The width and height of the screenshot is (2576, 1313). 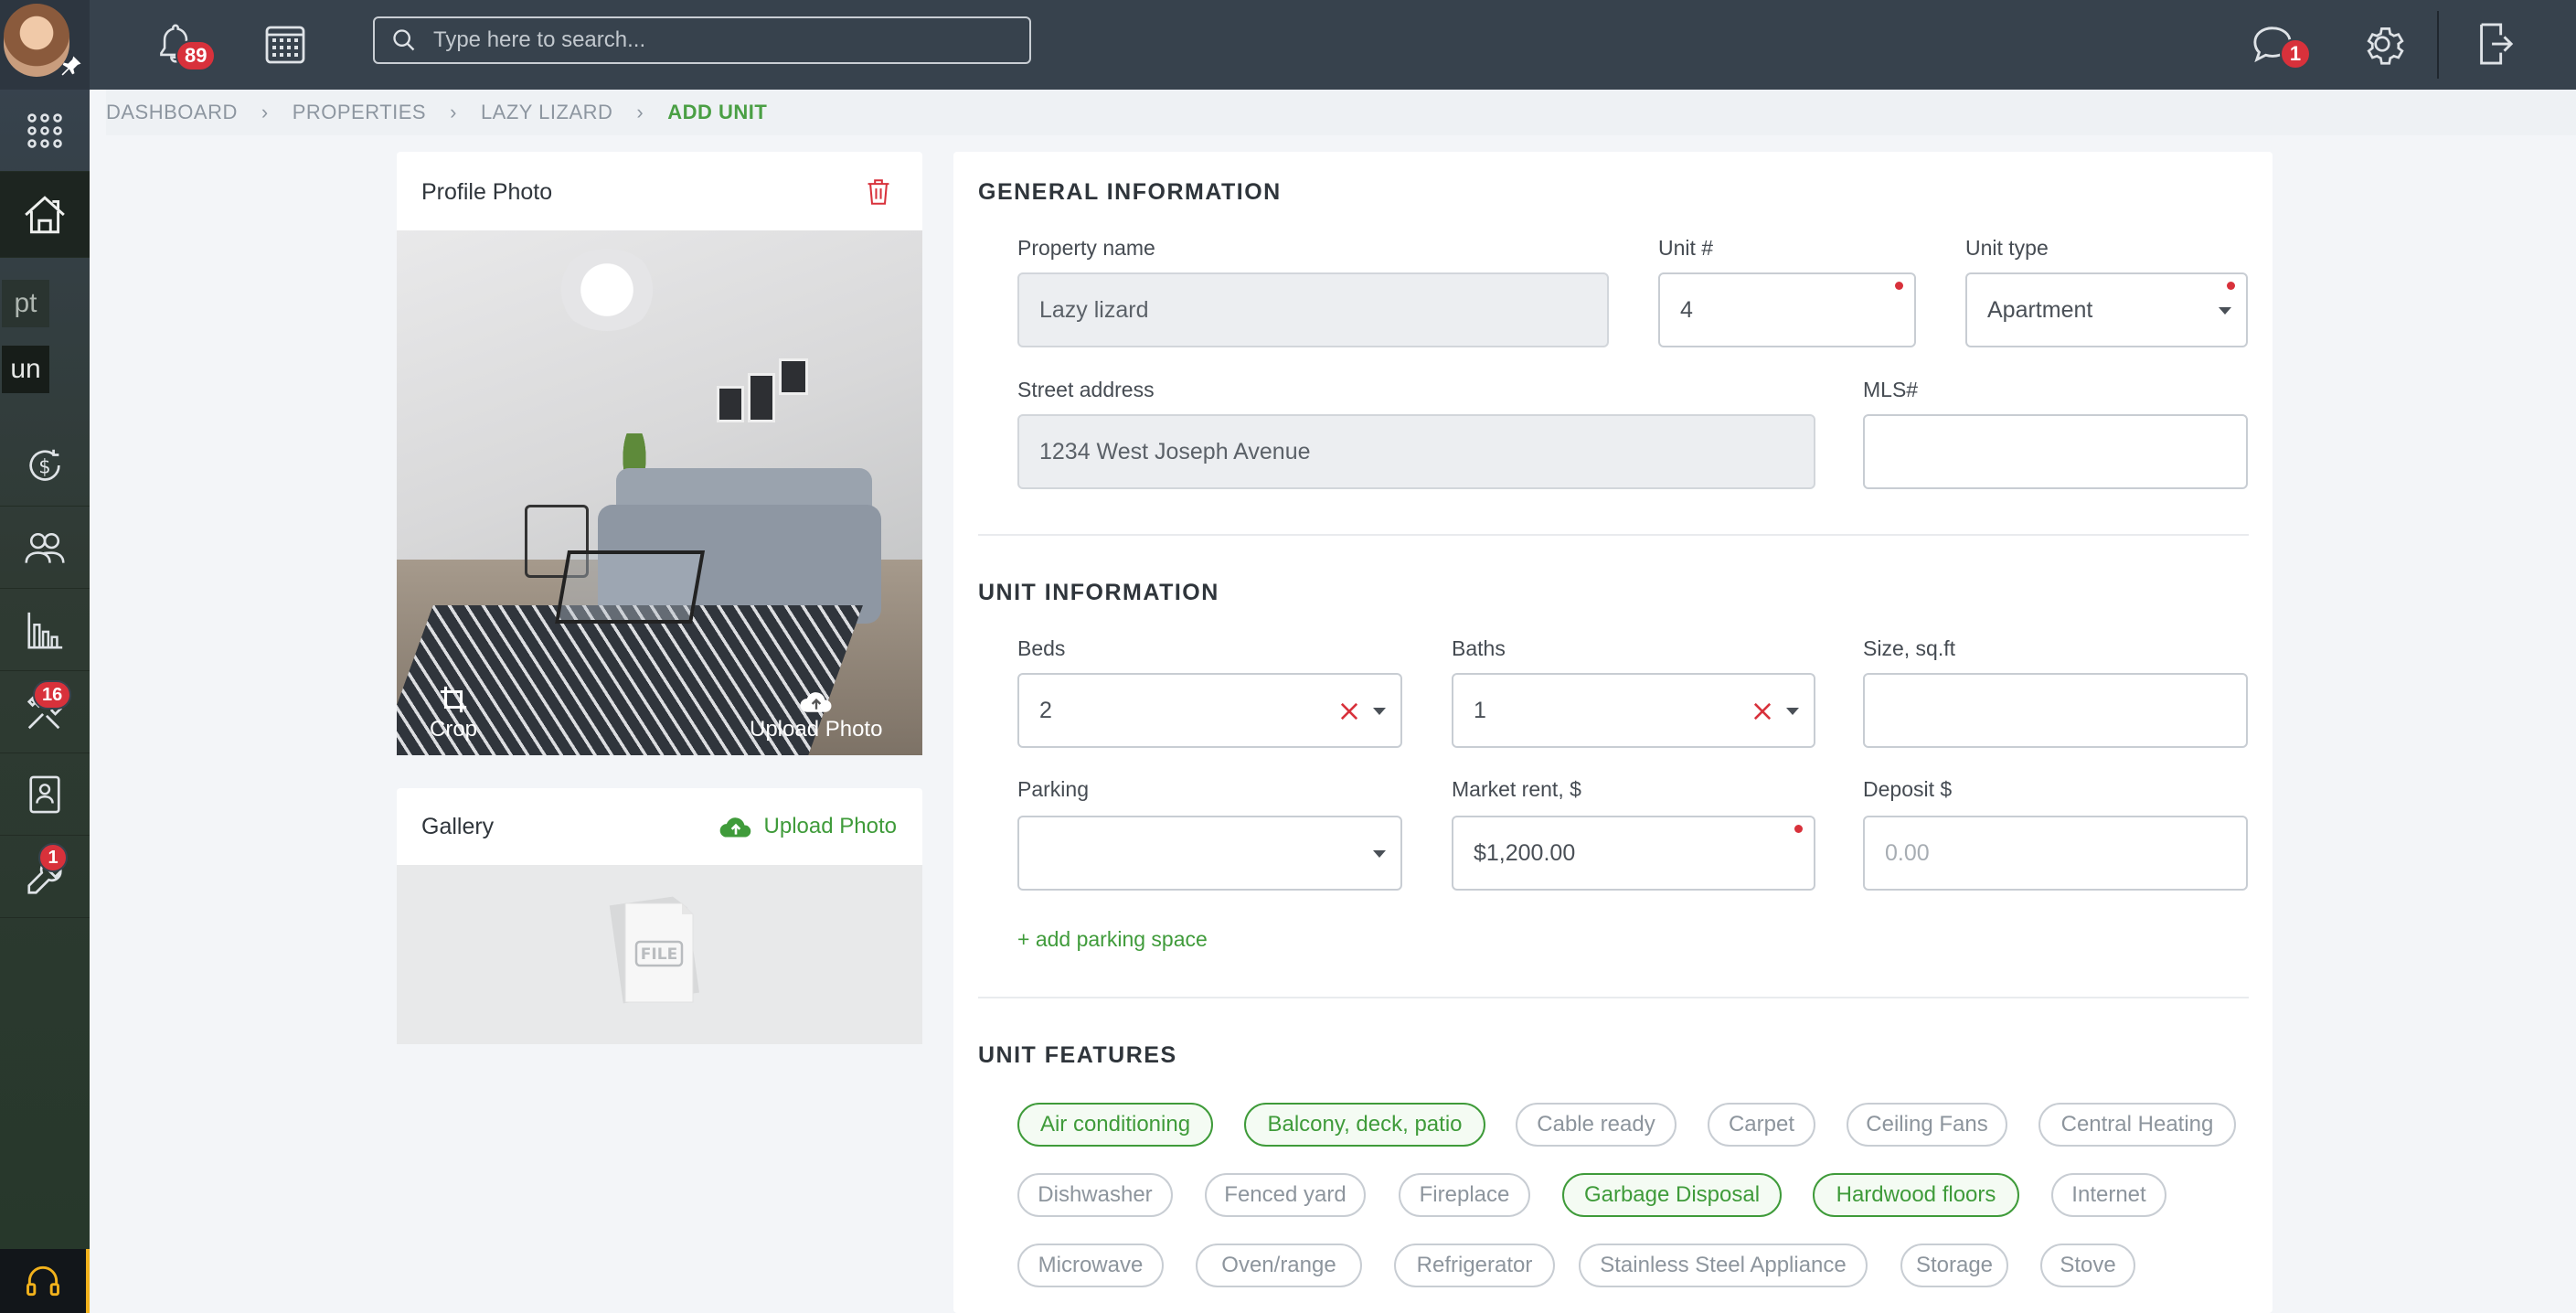 I want to click on gallery-empty-area: FILE, so click(x=659, y=954).